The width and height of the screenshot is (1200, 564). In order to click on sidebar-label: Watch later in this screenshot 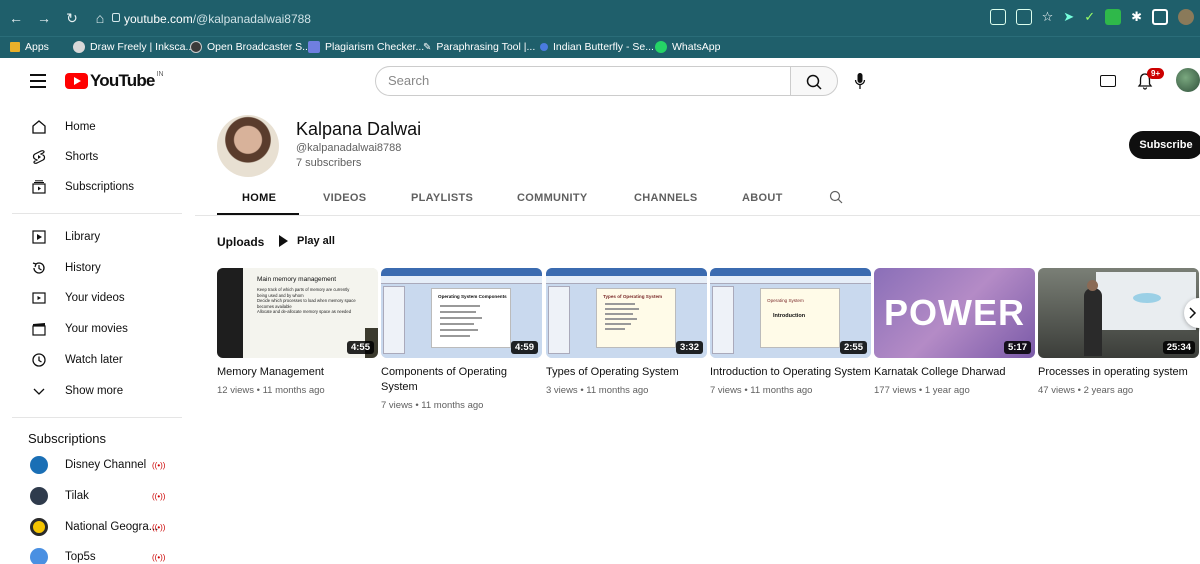, I will do `click(94, 360)`.